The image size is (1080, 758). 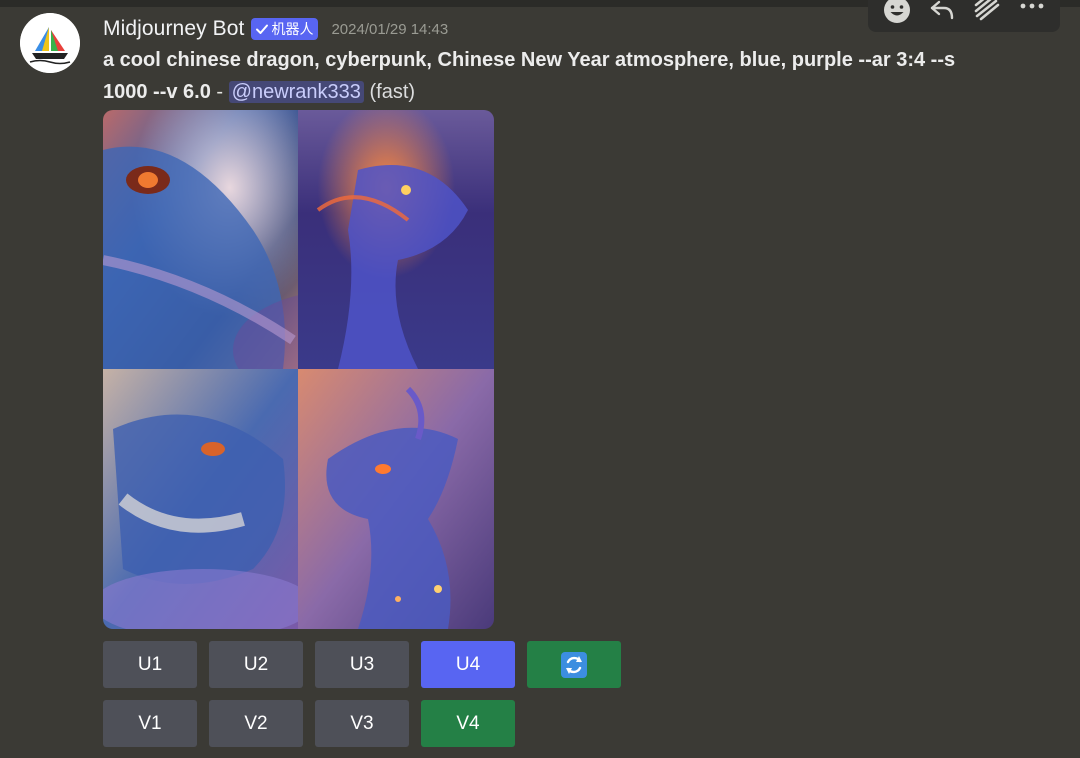 What do you see at coordinates (292, 30) in the screenshot?
I see `bot-tag-label: 机器人` at bounding box center [292, 30].